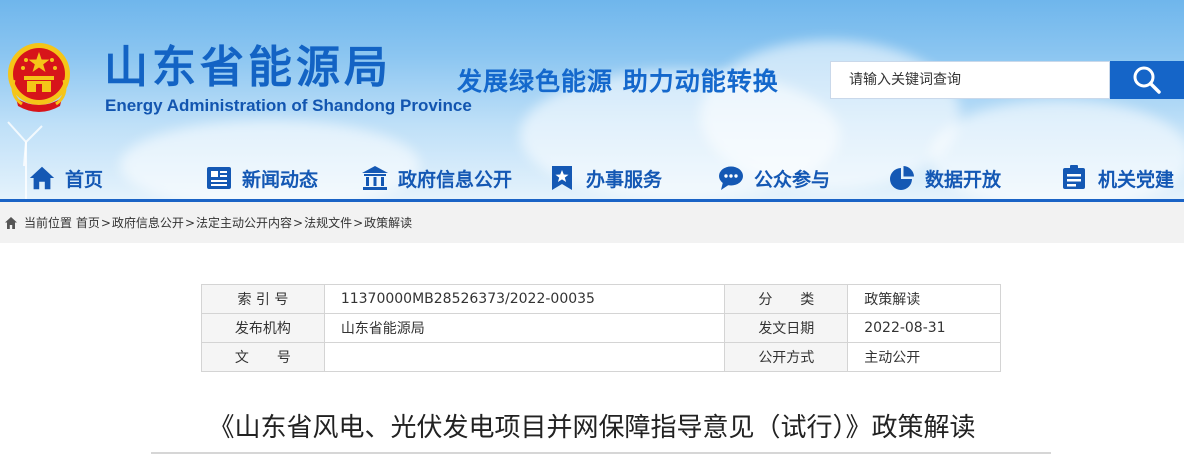 The image size is (1184, 457). Describe the element at coordinates (563, 178) in the screenshot. I see `bookmark-star-icon` at that location.